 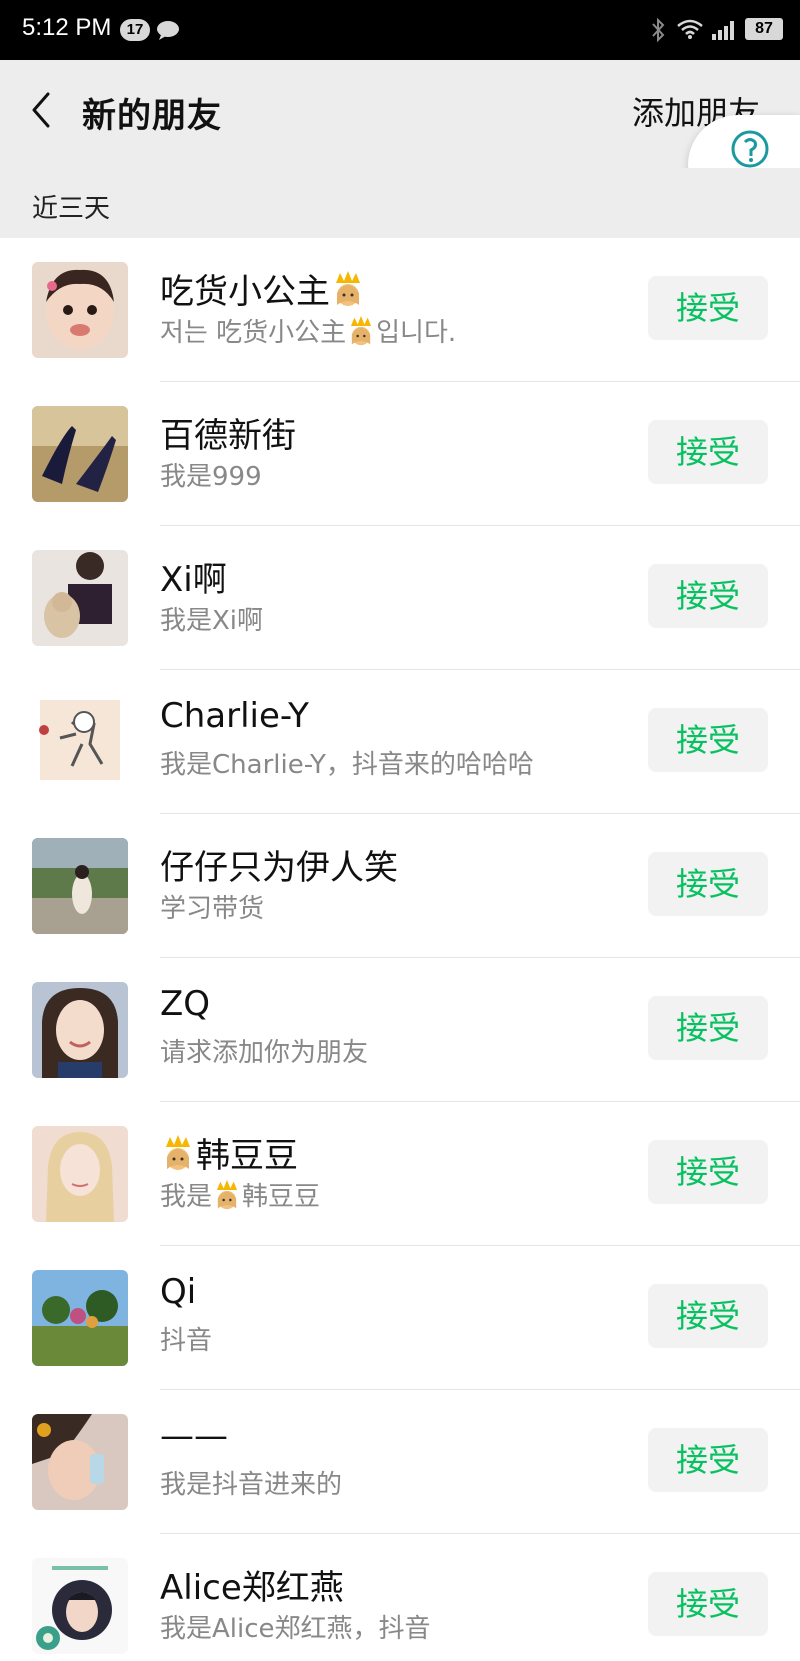 I want to click on list-item: 百德新街 我是999 接受, so click(x=400, y=454).